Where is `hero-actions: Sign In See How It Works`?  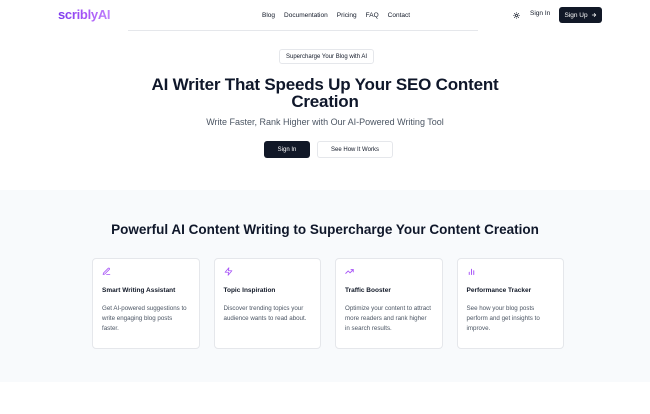
hero-actions: Sign In See How It Works is located at coordinates (328, 149).